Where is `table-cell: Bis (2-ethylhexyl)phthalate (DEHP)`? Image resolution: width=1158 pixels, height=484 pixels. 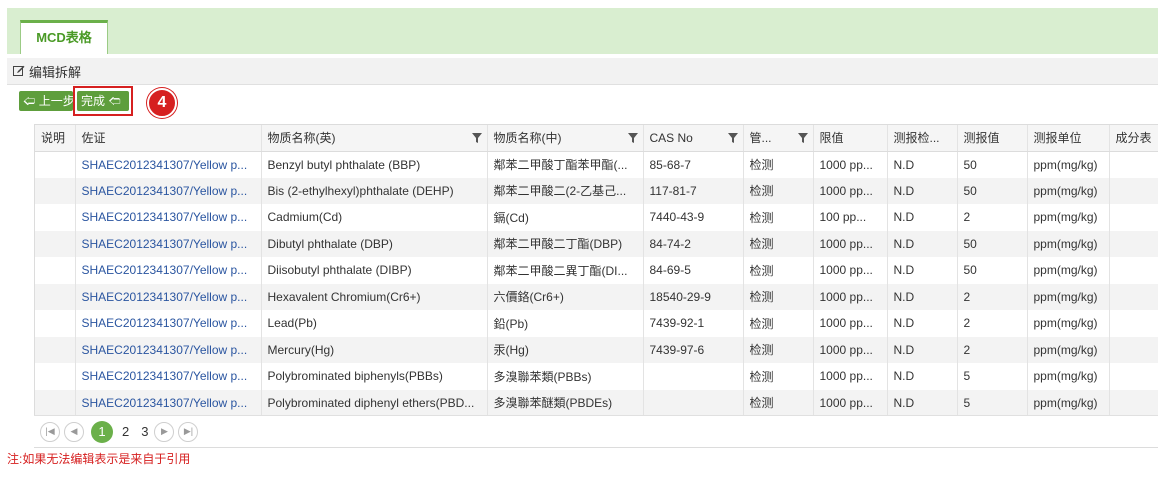
table-cell: Bis (2-ethylhexyl)phthalate (DEHP) is located at coordinates (374, 190).